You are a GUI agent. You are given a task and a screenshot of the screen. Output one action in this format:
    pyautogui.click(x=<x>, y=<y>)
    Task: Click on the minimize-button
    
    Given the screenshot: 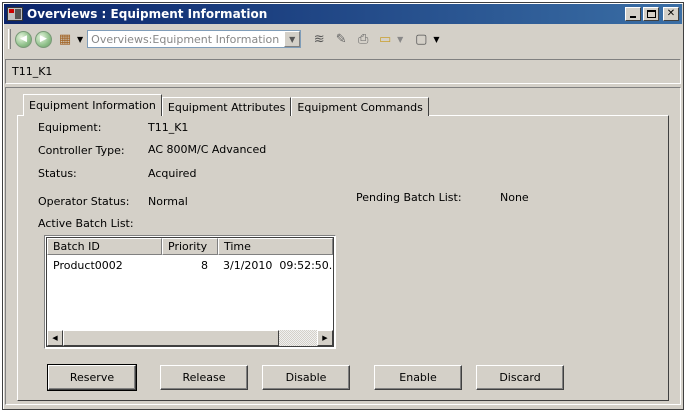 What is the action you would take?
    pyautogui.click(x=633, y=14)
    